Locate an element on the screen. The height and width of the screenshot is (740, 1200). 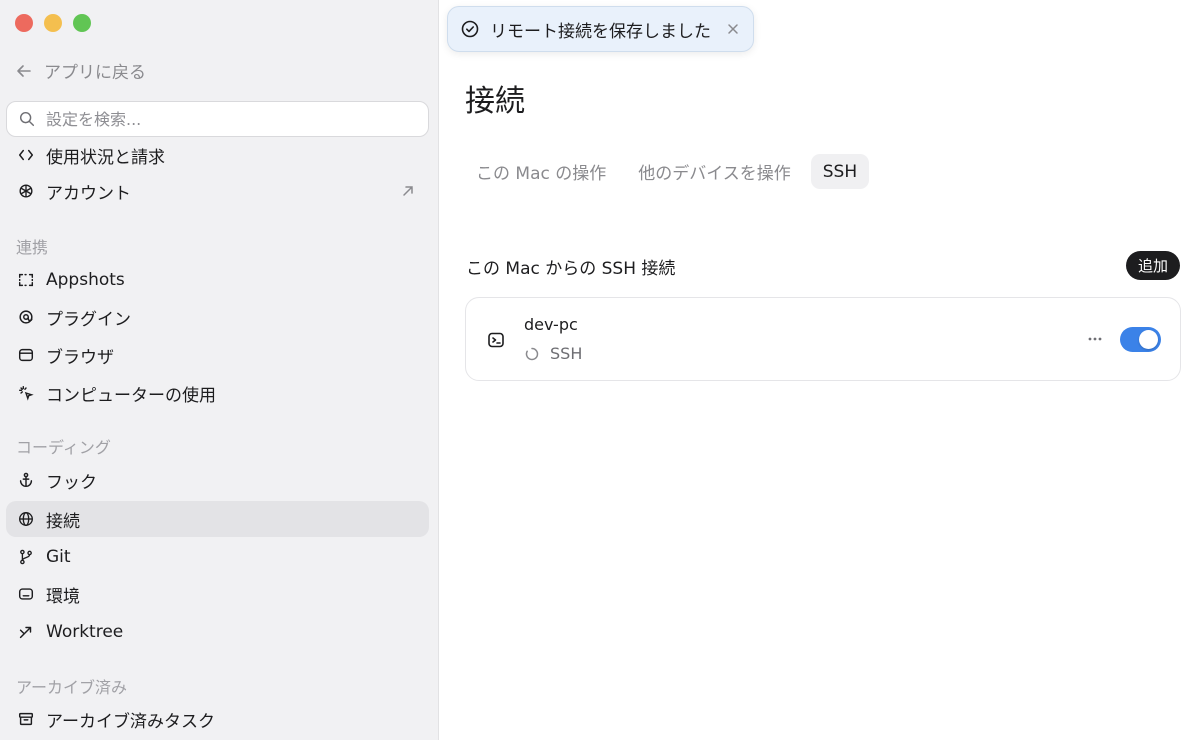
anchor-icon is located at coordinates (26, 480).